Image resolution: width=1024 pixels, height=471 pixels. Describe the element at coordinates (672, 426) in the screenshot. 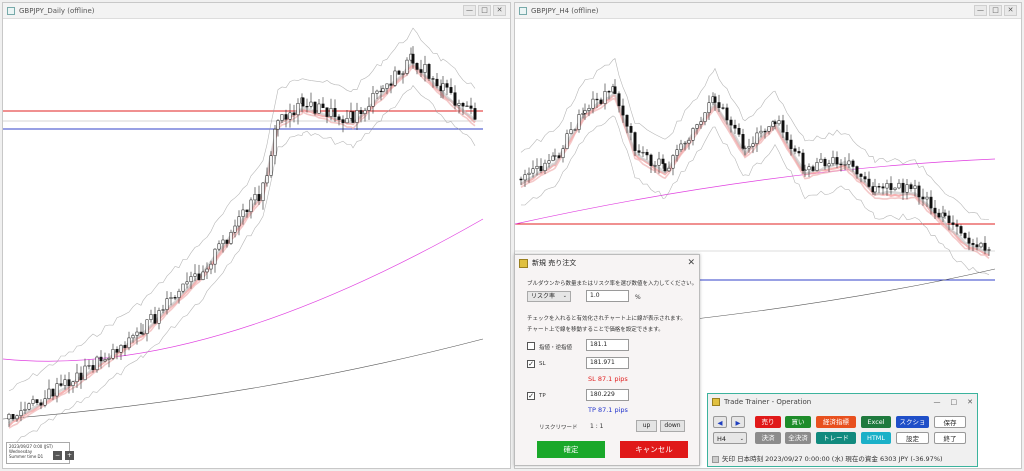

I see `down-button: down` at that location.